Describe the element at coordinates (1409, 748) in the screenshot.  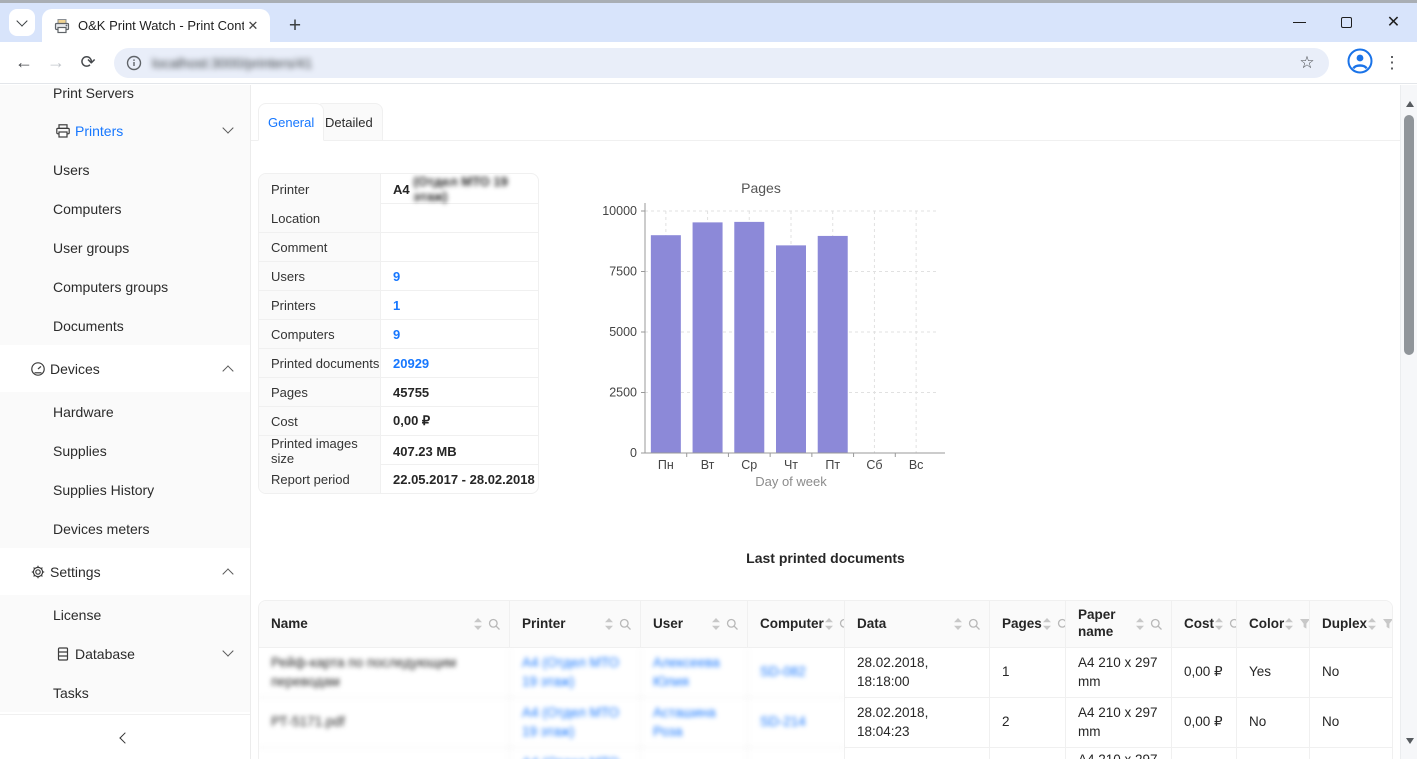
I see `scrollbar-down-button` at that location.